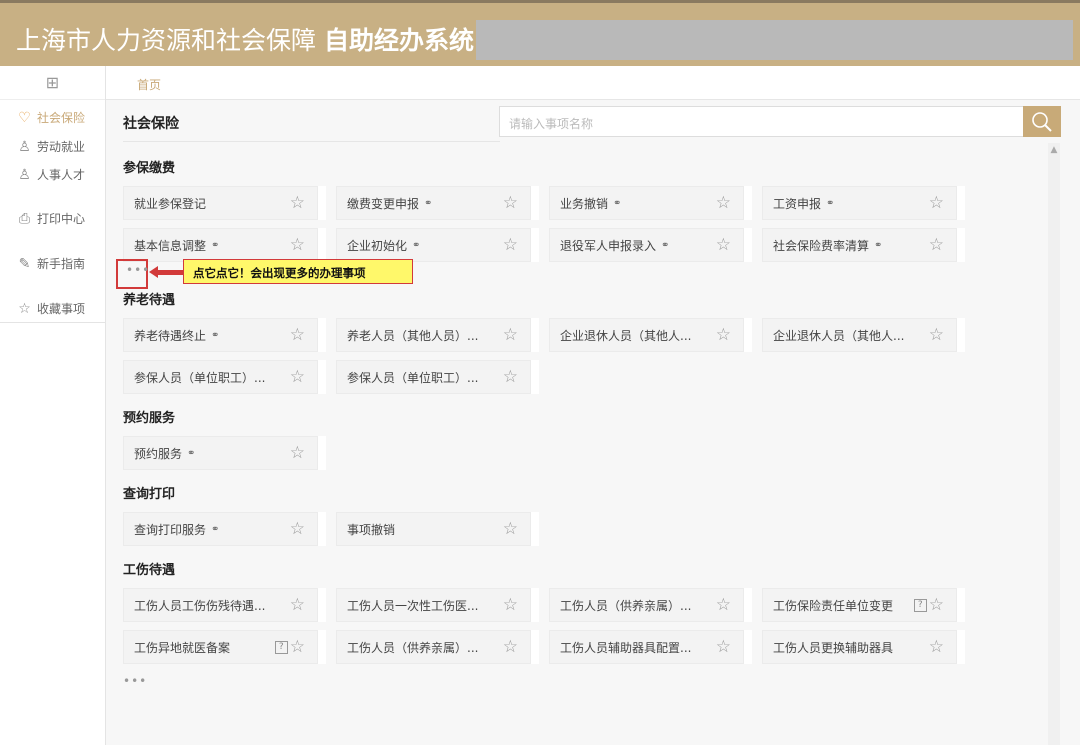 Image resolution: width=1080 pixels, height=745 pixels. I want to click on service-tile: 工伤人员一次性工伤医... ☆, so click(433, 605).